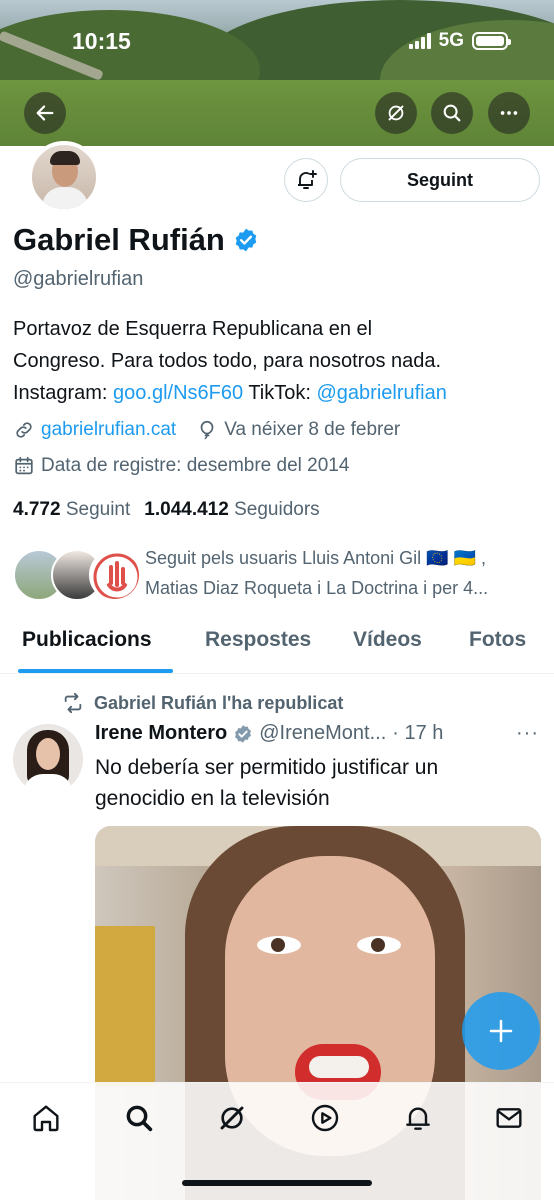 This screenshot has height=1200, width=554. What do you see at coordinates (277, 1183) in the screenshot?
I see `home-indicator` at bounding box center [277, 1183].